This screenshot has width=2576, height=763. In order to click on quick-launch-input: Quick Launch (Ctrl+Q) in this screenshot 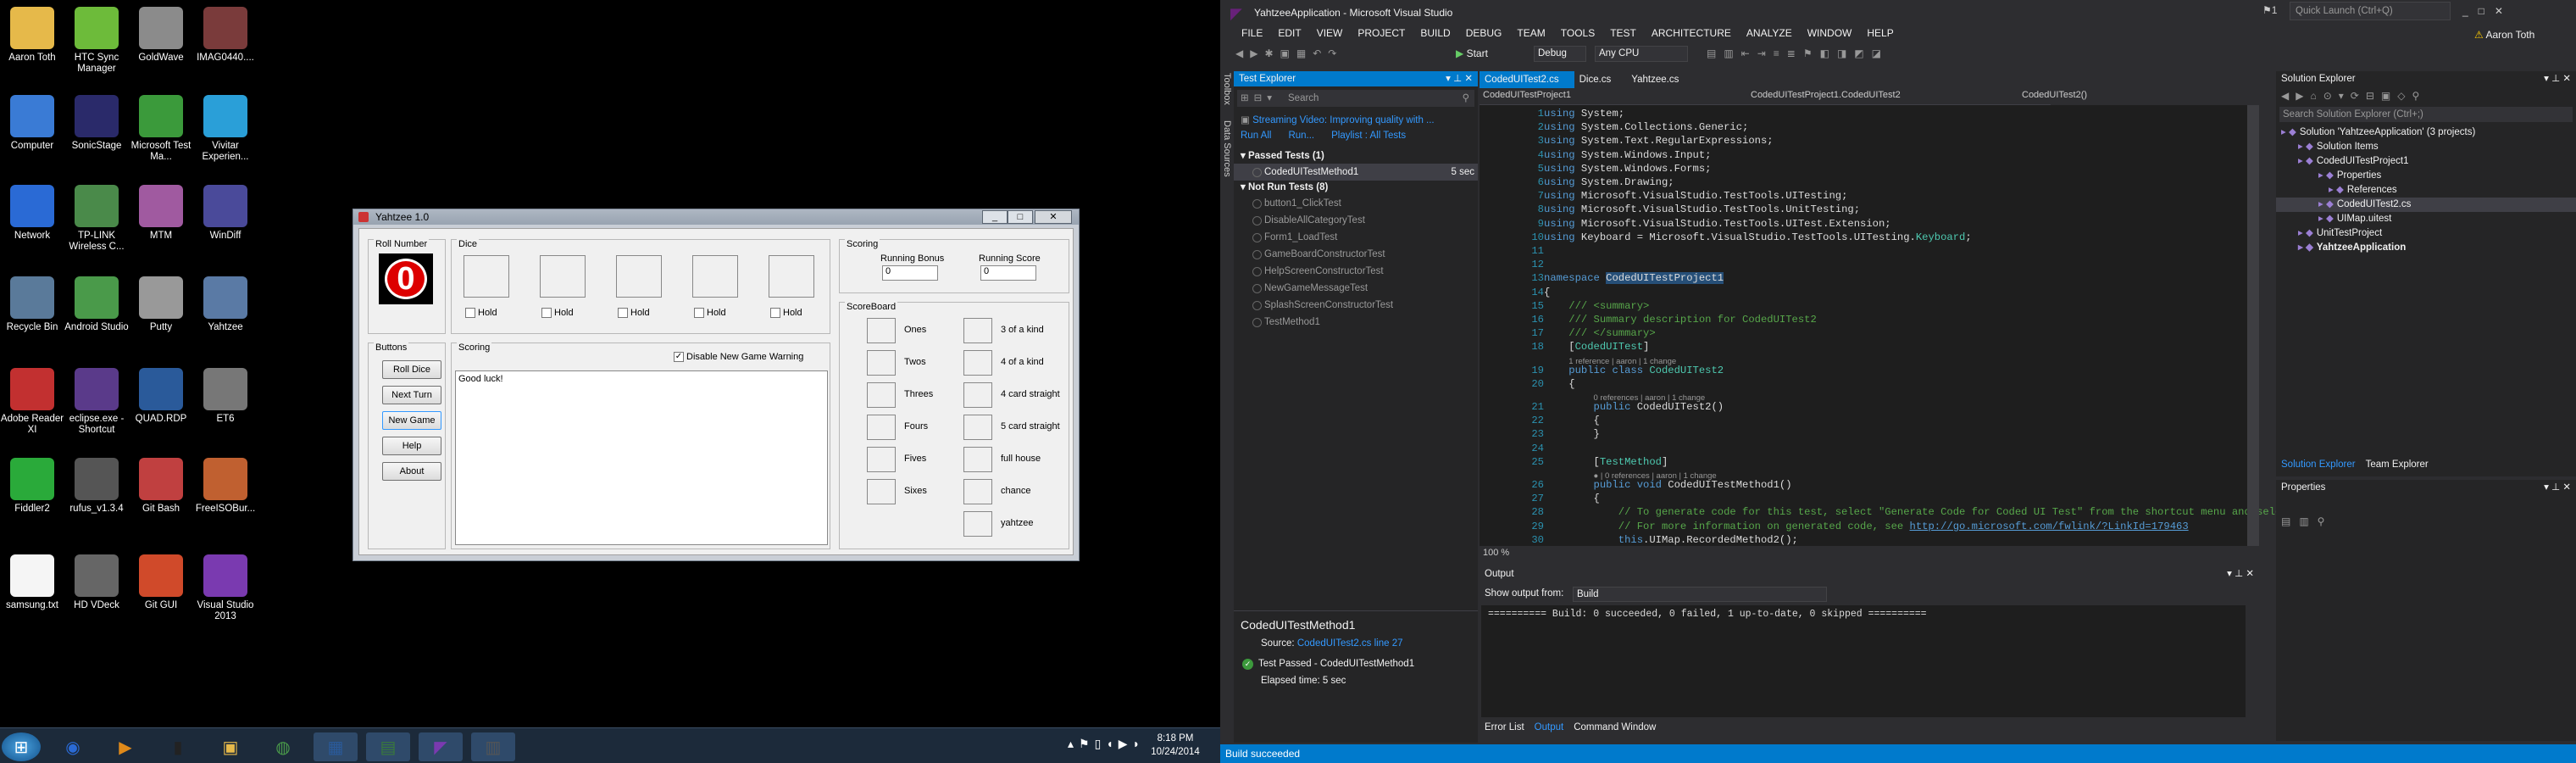, I will do `click(2370, 11)`.